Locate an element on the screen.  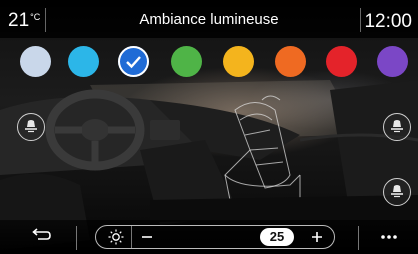
back-arrow-icon is located at coordinates (41, 235).